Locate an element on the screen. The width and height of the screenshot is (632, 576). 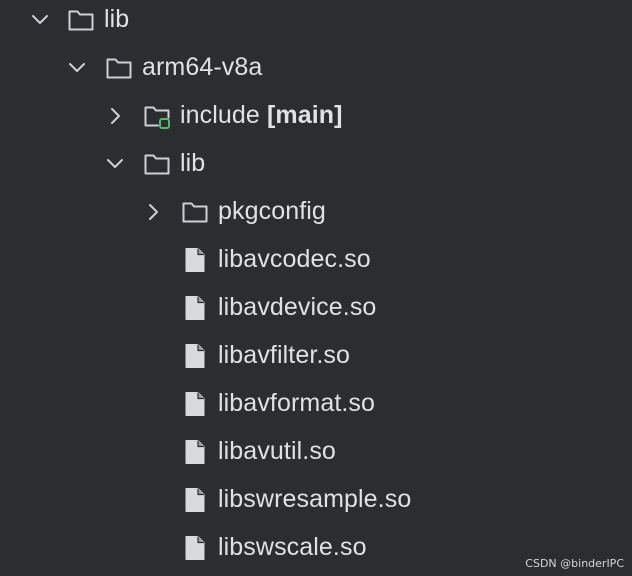
file-label: libavutil.so is located at coordinates (277, 451).